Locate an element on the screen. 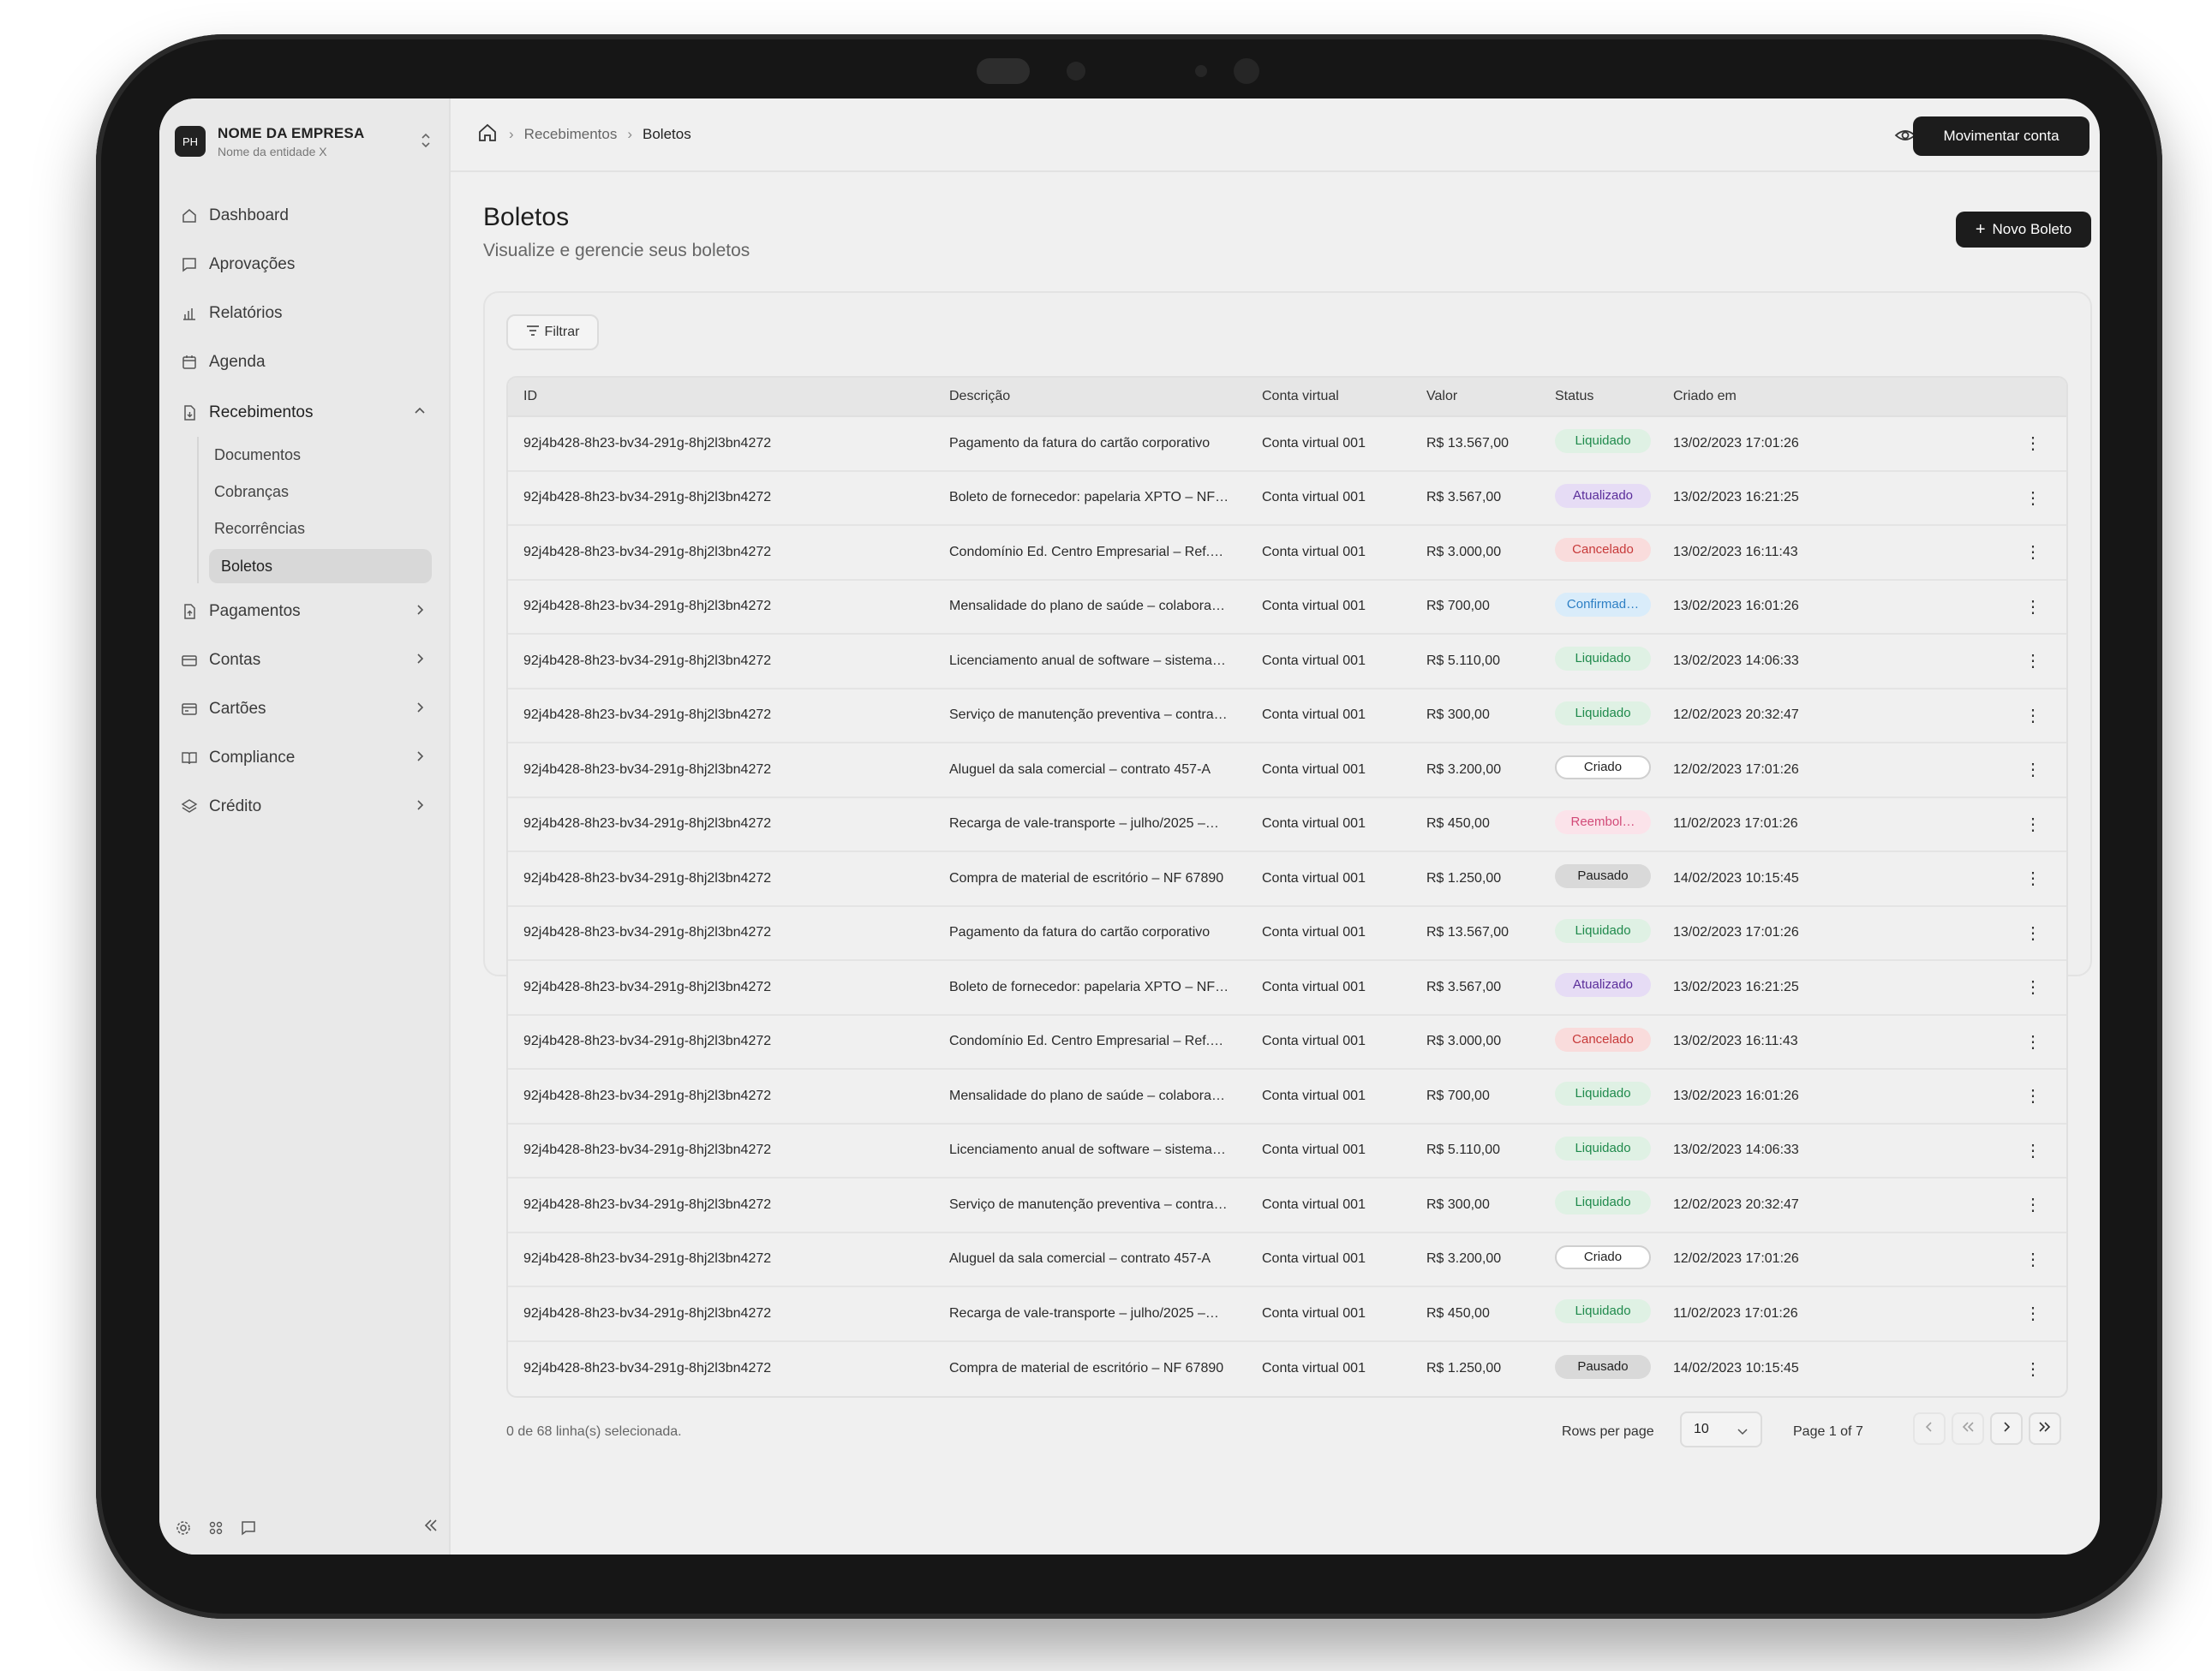 The height and width of the screenshot is (1671, 2212). sidebar-item-aprovacoes: Aprovações is located at coordinates (305, 264).